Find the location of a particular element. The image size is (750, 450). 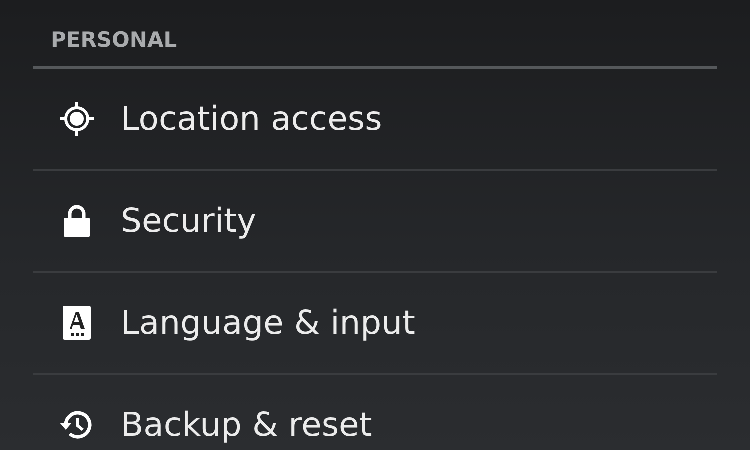

section-header: PERSONAL is located at coordinates (114, 40).